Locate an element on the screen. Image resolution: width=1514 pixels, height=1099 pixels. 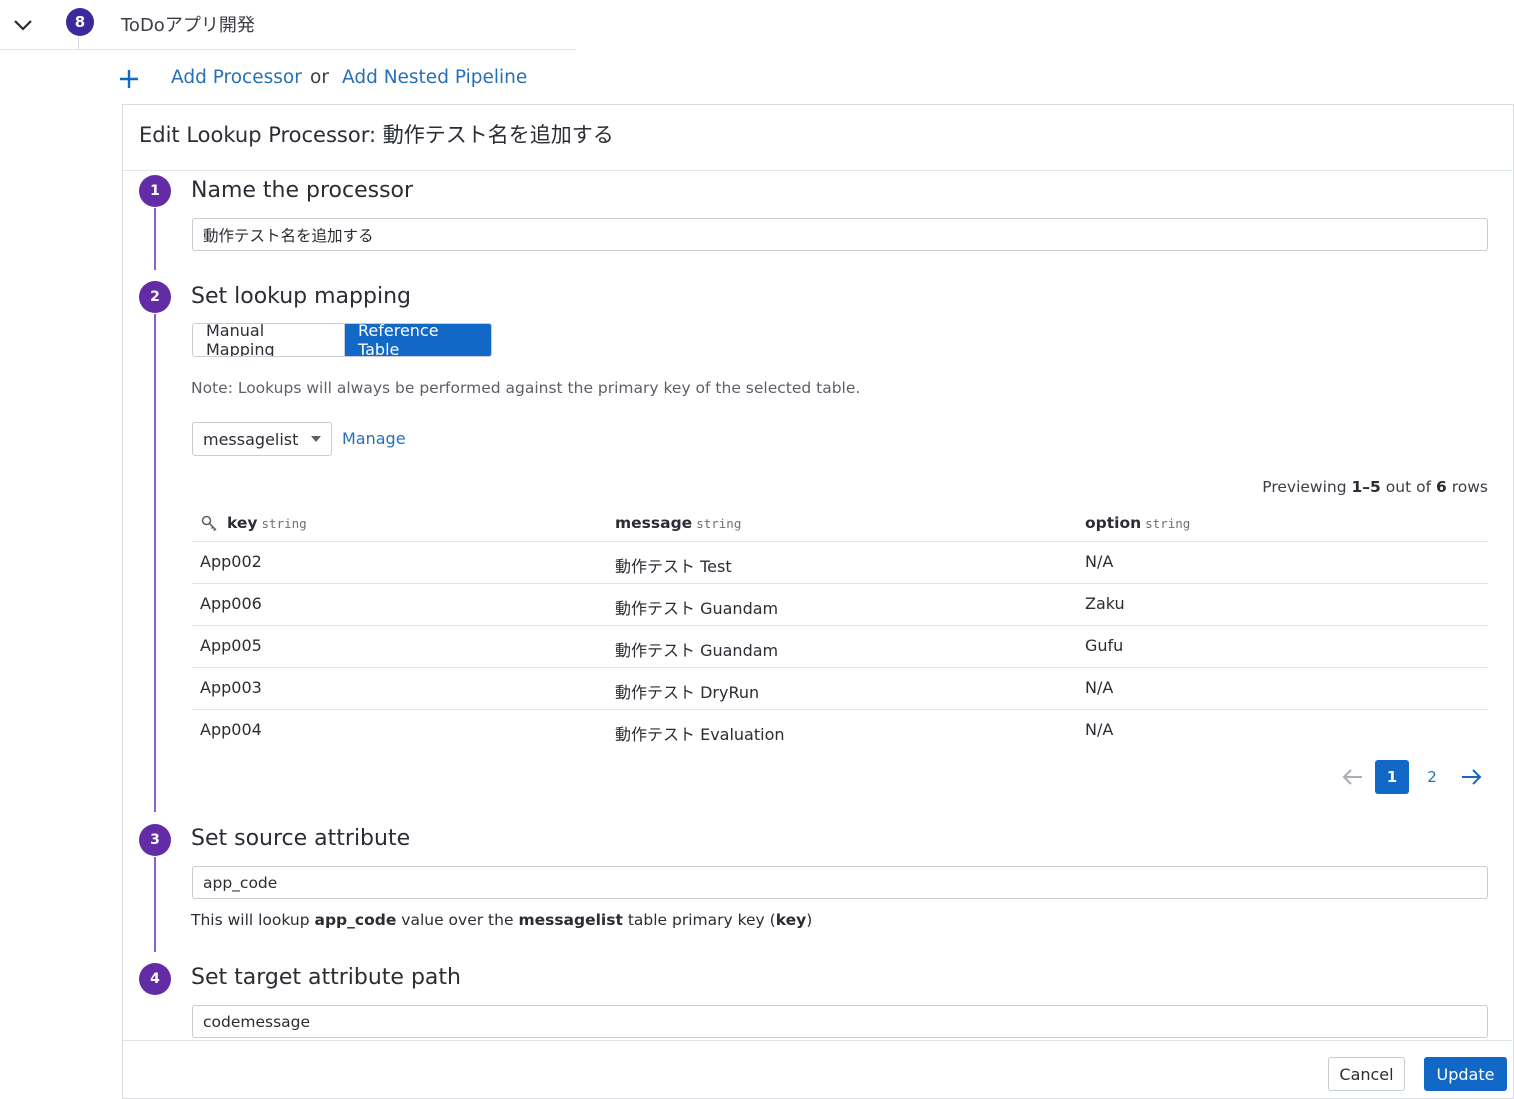
cancel-button: Cancel is located at coordinates (1366, 1074).